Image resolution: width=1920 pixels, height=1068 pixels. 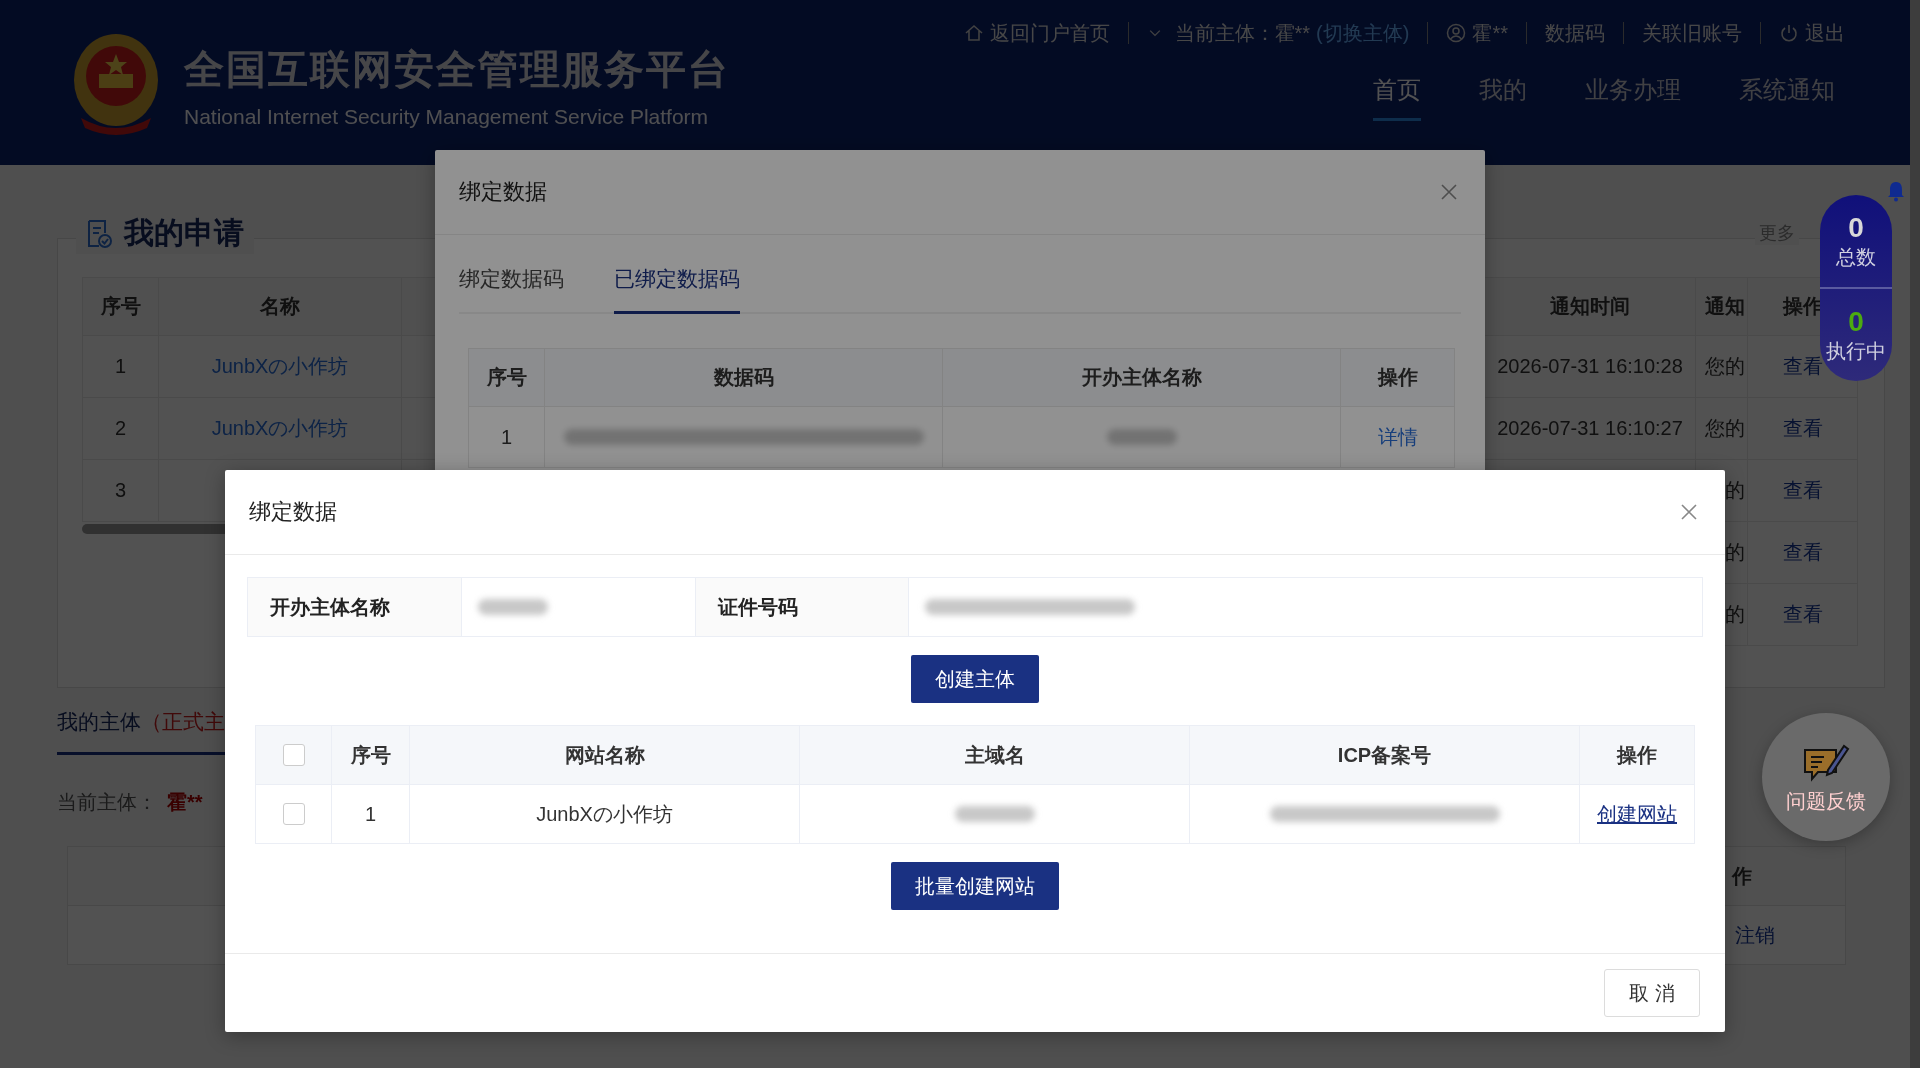 What do you see at coordinates (457, 69) in the screenshot?
I see `site-title: 全国互联网安全管理服务平台` at bounding box center [457, 69].